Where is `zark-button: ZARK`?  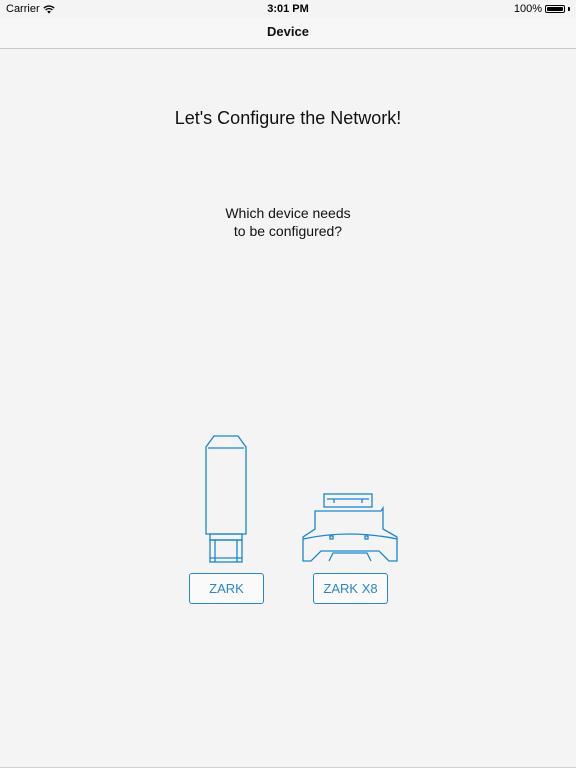
zark-button: ZARK is located at coordinates (226, 588).